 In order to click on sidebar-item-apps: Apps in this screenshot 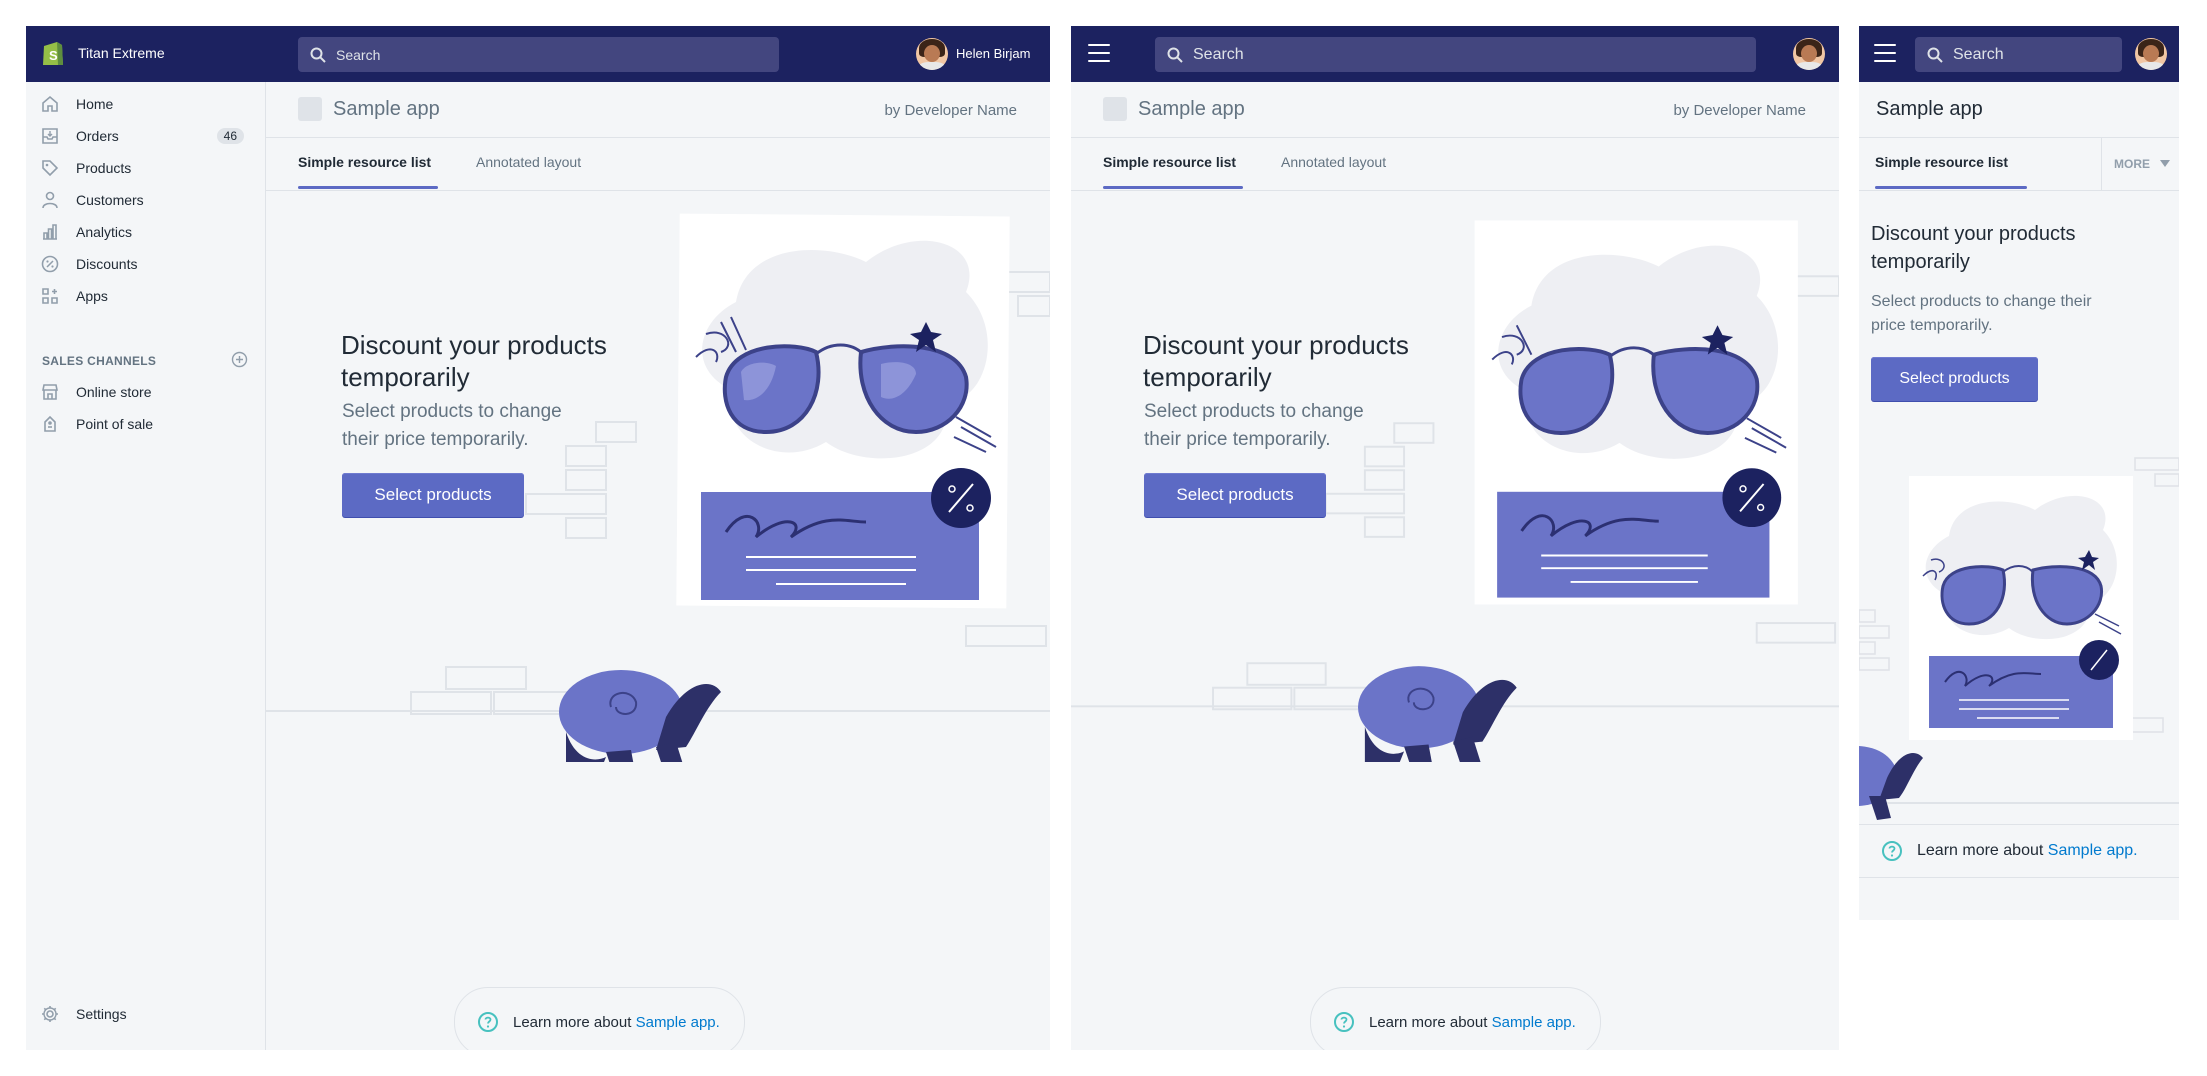, I will do `click(145, 296)`.